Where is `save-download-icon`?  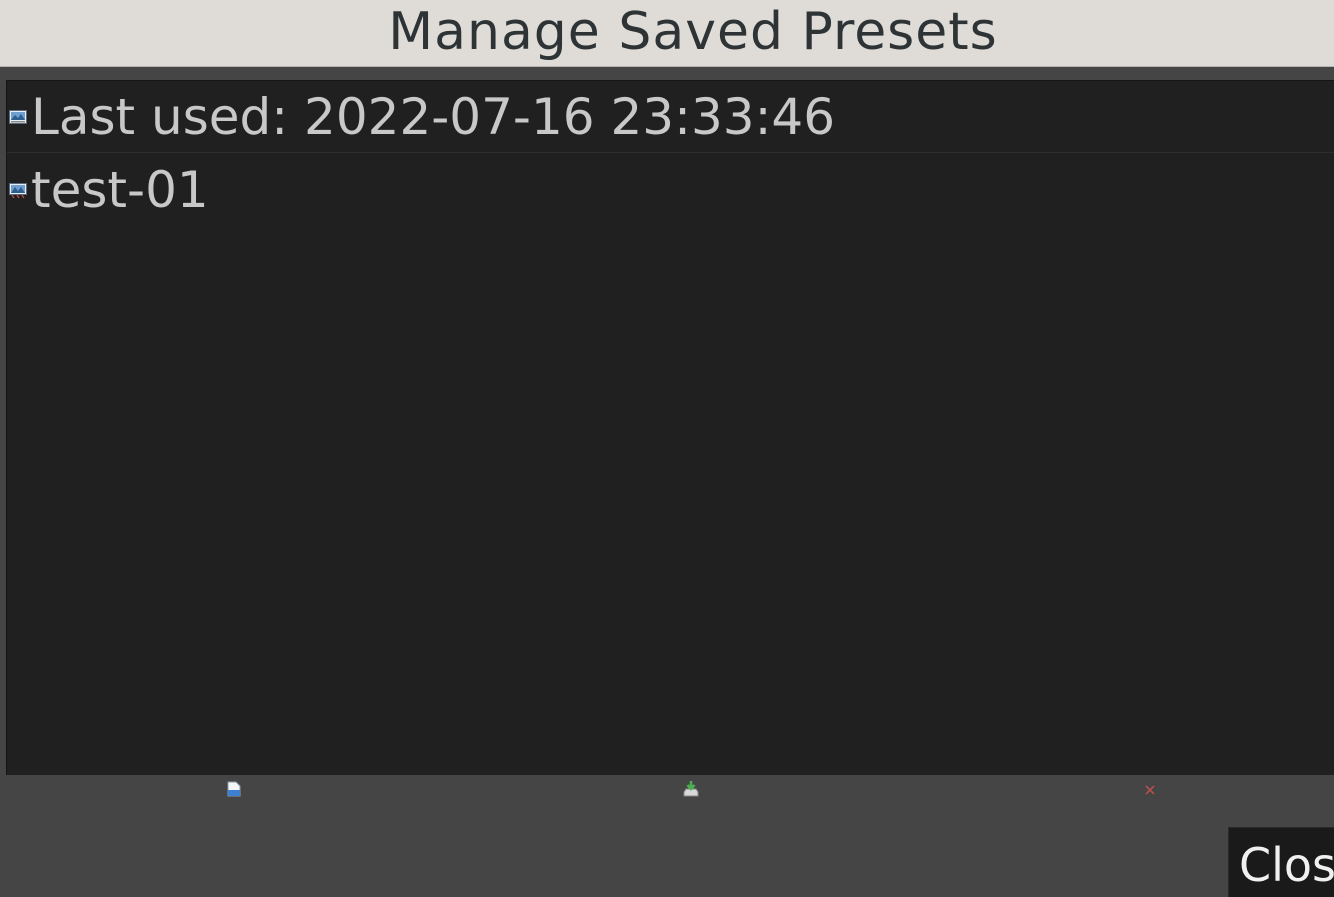
save-download-icon is located at coordinates (691, 791).